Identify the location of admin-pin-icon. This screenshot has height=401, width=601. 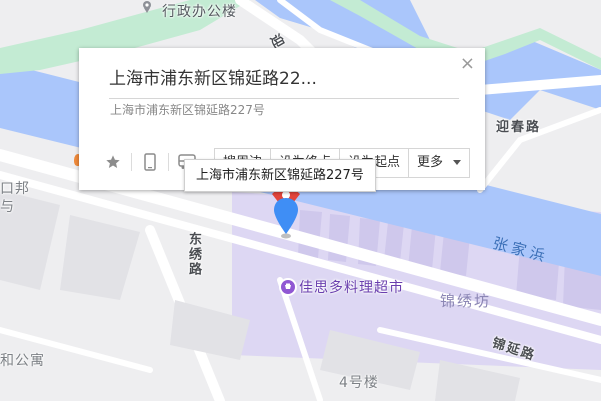
(147, 7).